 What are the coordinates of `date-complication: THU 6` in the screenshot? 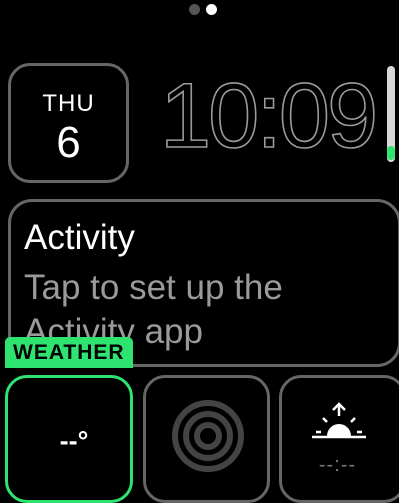 It's located at (68, 123).